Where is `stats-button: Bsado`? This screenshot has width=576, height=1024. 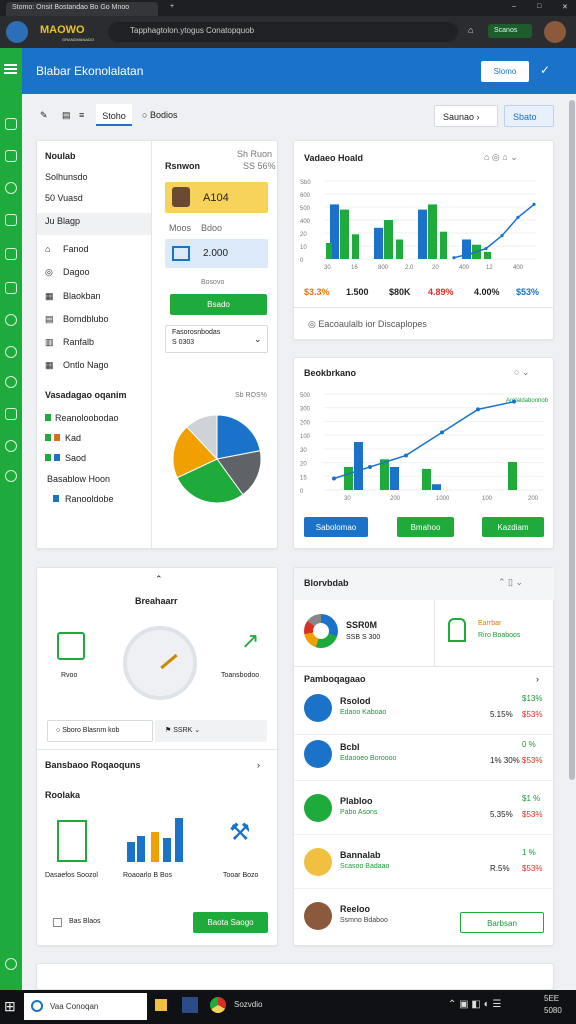 stats-button: Bsado is located at coordinates (218, 304).